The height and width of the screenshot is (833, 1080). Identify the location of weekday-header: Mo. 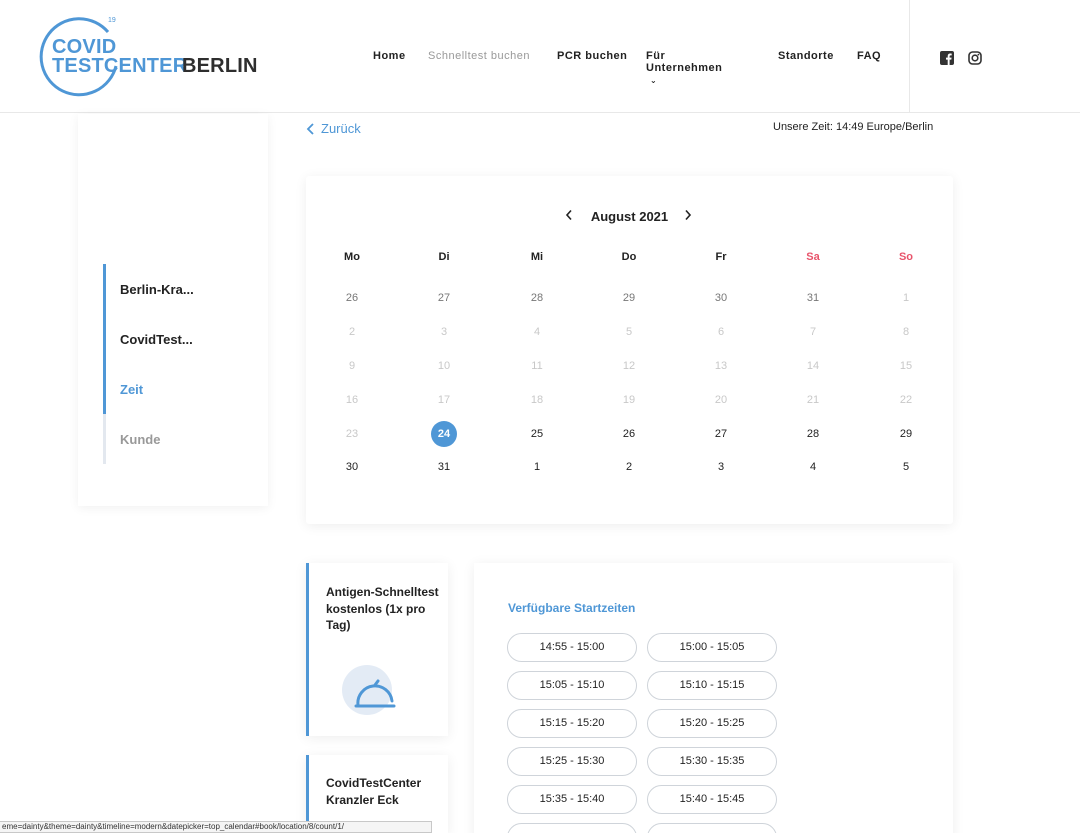
(352, 257).